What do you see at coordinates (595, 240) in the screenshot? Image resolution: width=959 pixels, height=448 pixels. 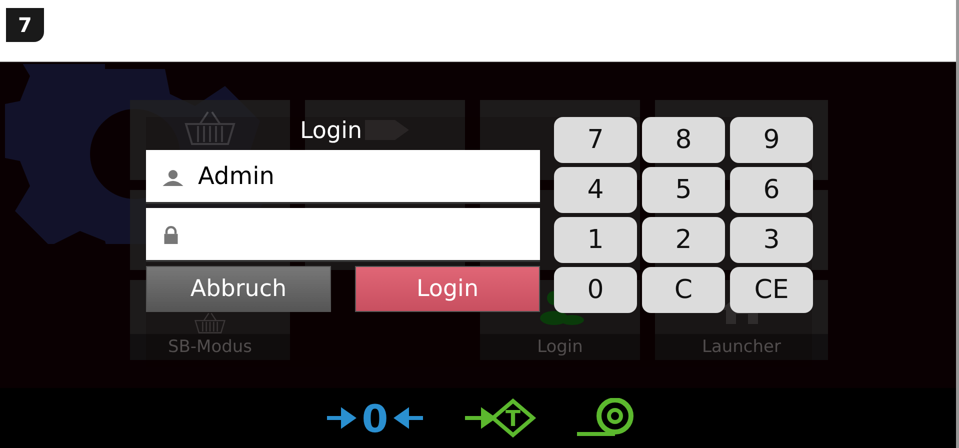 I see `keypad-key: 1` at bounding box center [595, 240].